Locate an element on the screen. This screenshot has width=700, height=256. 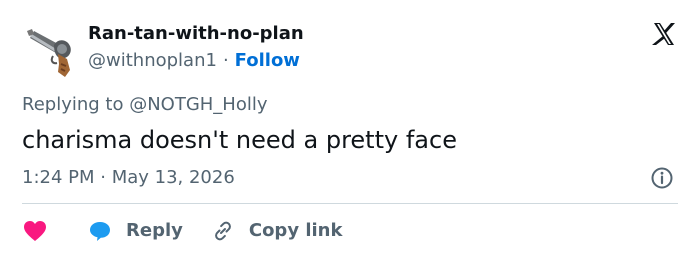
revolver-avatar-icon is located at coordinates (49, 53).